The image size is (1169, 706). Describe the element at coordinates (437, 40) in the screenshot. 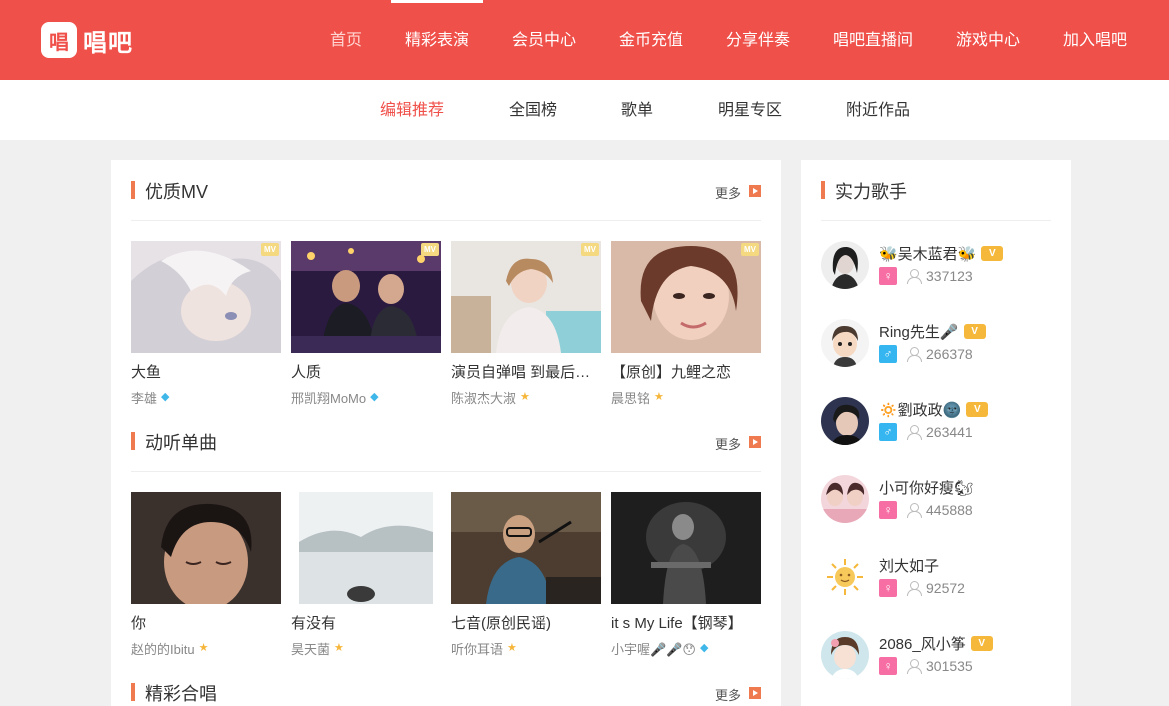

I see `nav-performances: 精彩表演` at that location.